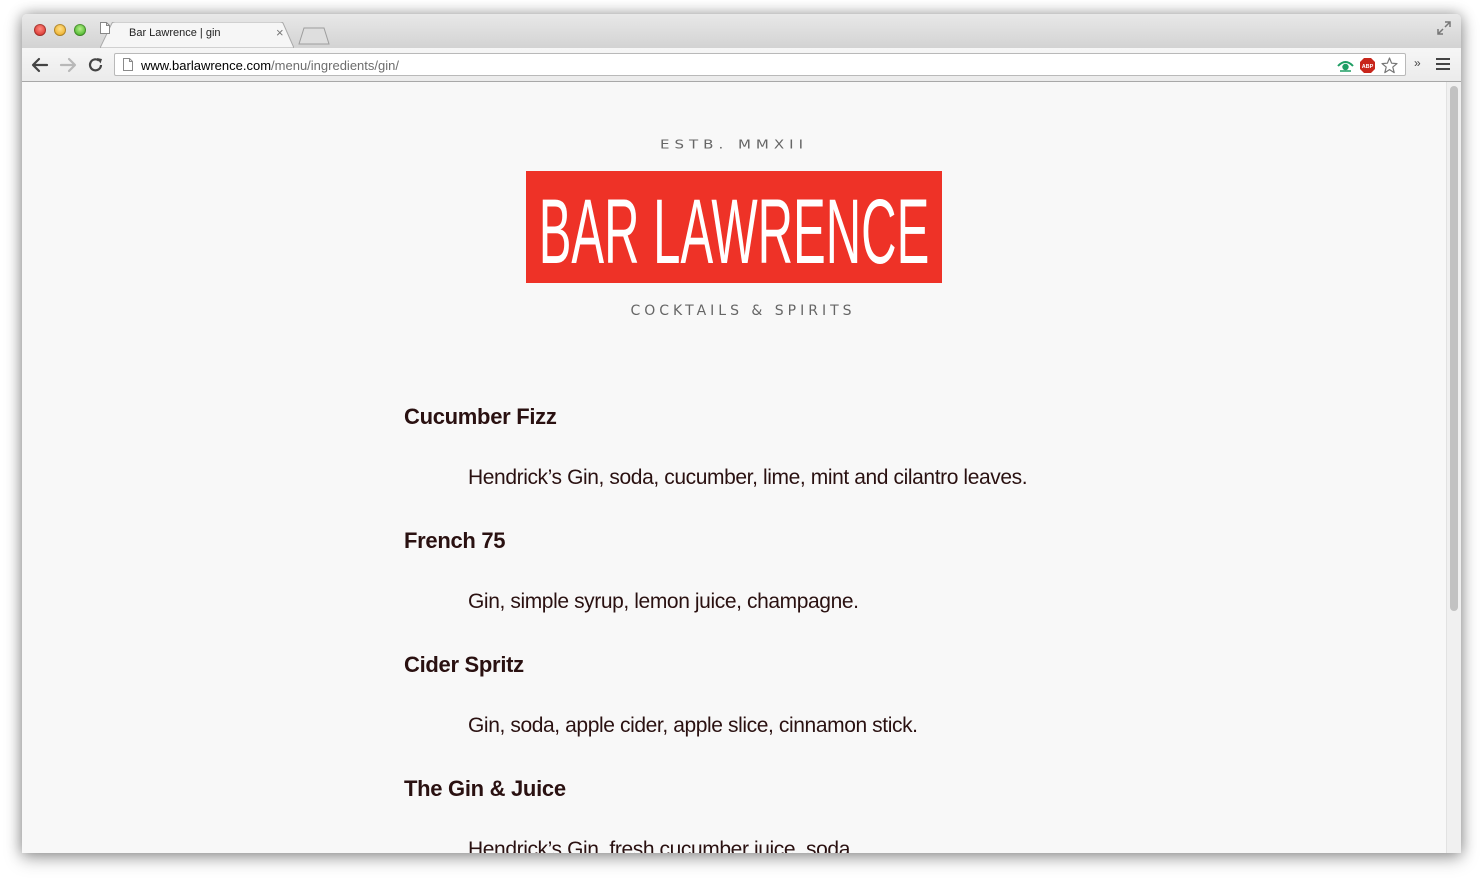  I want to click on star-icon, so click(1389, 65).